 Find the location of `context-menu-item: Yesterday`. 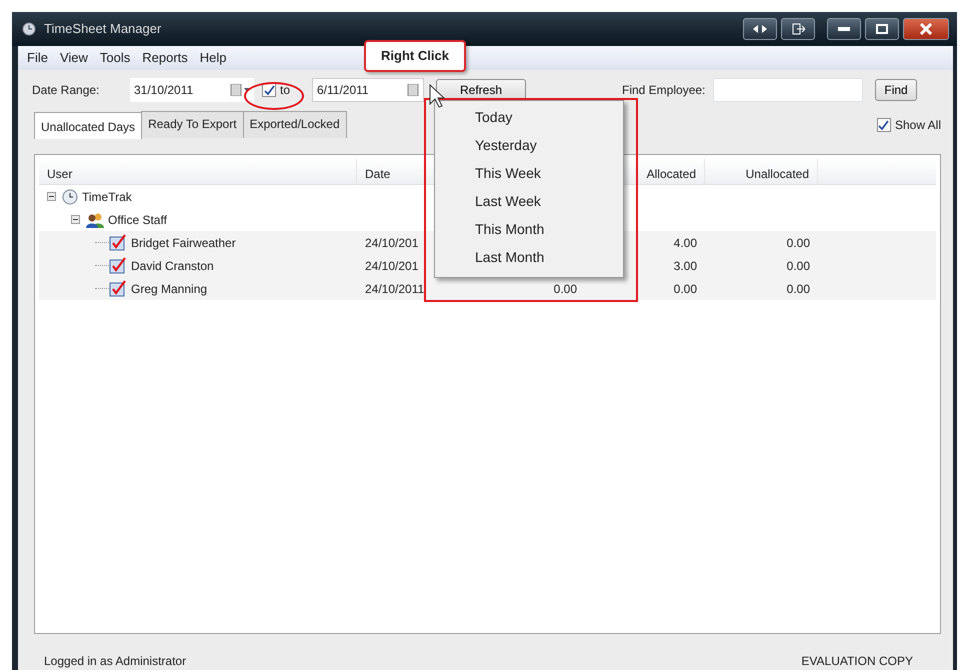

context-menu-item: Yesterday is located at coordinates (549, 145).